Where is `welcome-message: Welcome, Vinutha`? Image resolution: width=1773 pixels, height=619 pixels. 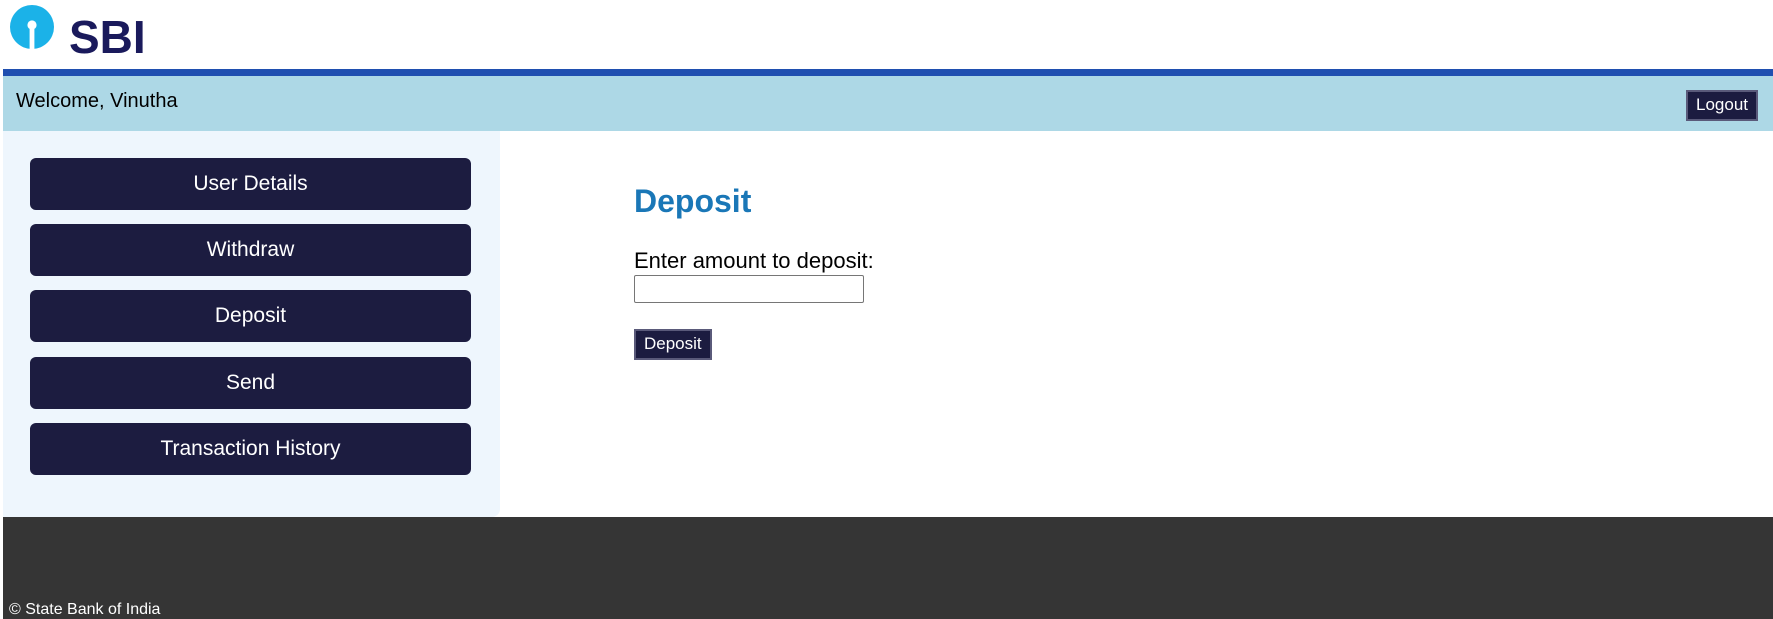 welcome-message: Welcome, Vinutha is located at coordinates (97, 101).